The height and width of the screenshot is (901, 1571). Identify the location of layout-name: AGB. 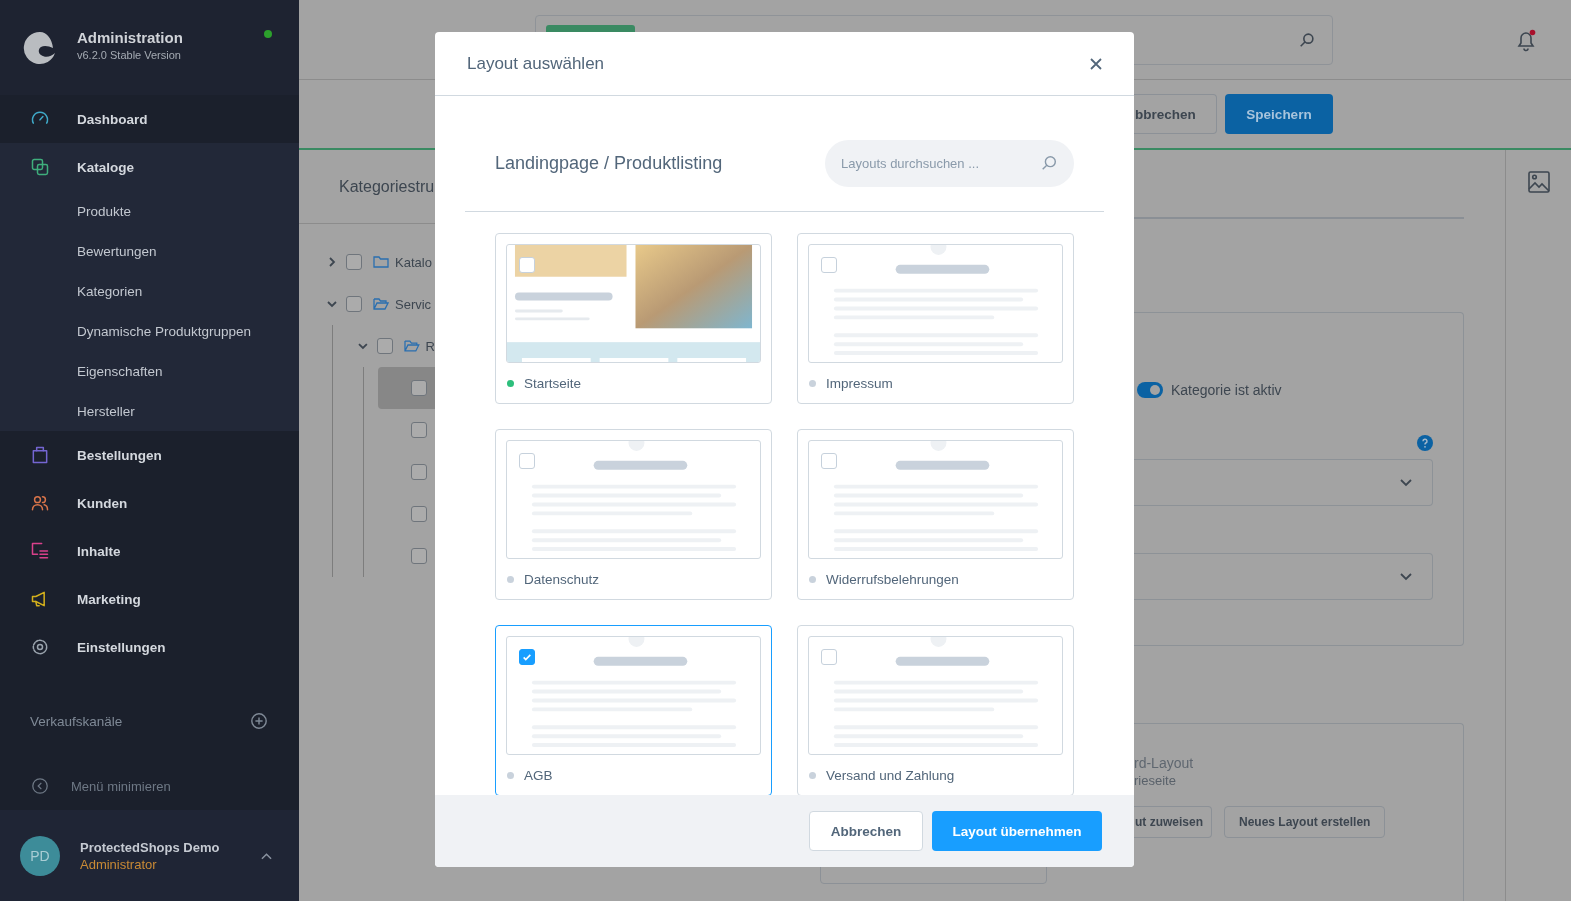
(538, 775).